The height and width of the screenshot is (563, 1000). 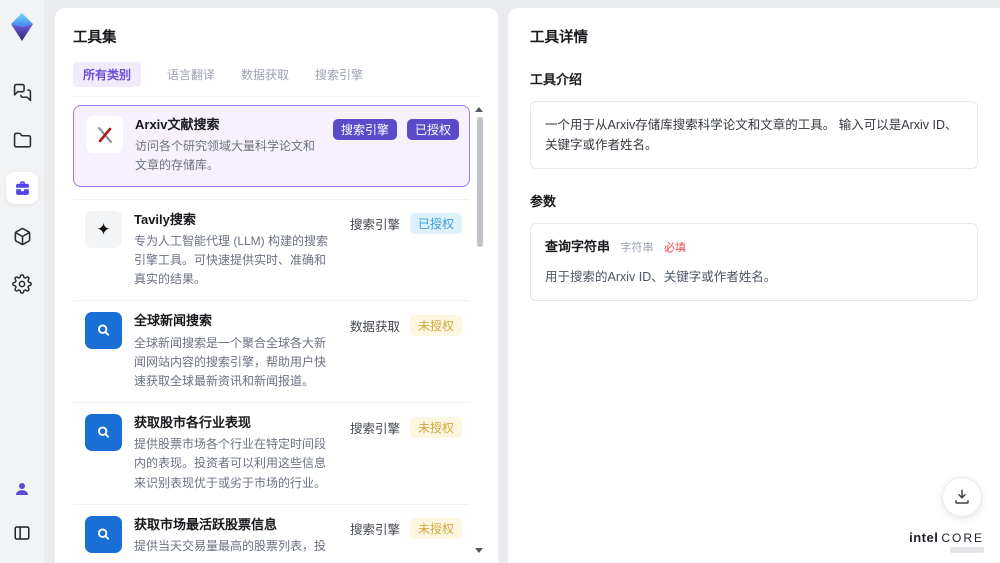 I want to click on tool-desc: 访问各个研究领域大量科学论文和文章的存储库。, so click(x=225, y=156).